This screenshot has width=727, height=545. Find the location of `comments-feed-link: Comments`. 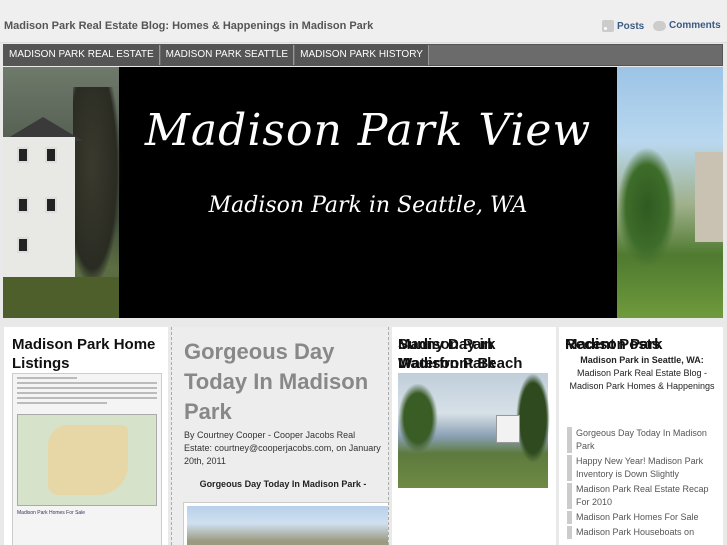

comments-feed-link: Comments is located at coordinates (687, 25).